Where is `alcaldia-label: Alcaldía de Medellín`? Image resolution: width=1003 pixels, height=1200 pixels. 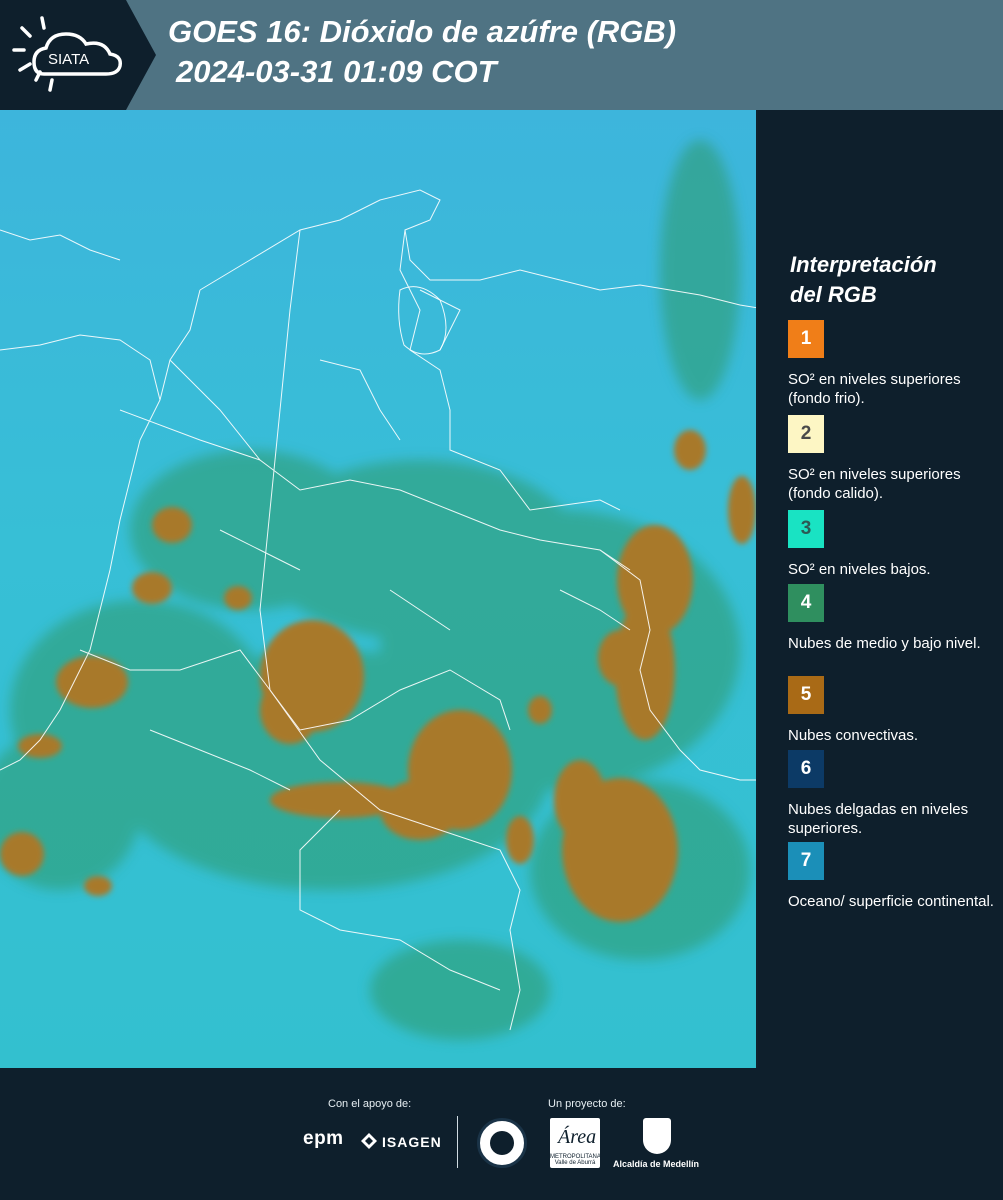
alcaldia-label: Alcaldía de Medellín is located at coordinates (656, 1164).